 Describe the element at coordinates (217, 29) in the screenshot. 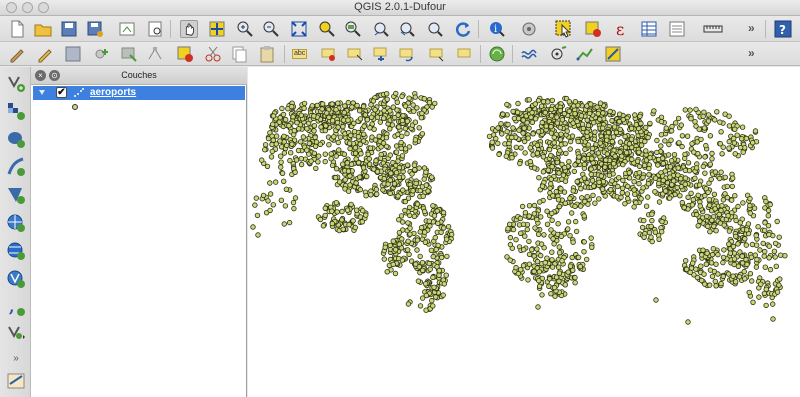

I see `pan-to-selection-icon` at that location.